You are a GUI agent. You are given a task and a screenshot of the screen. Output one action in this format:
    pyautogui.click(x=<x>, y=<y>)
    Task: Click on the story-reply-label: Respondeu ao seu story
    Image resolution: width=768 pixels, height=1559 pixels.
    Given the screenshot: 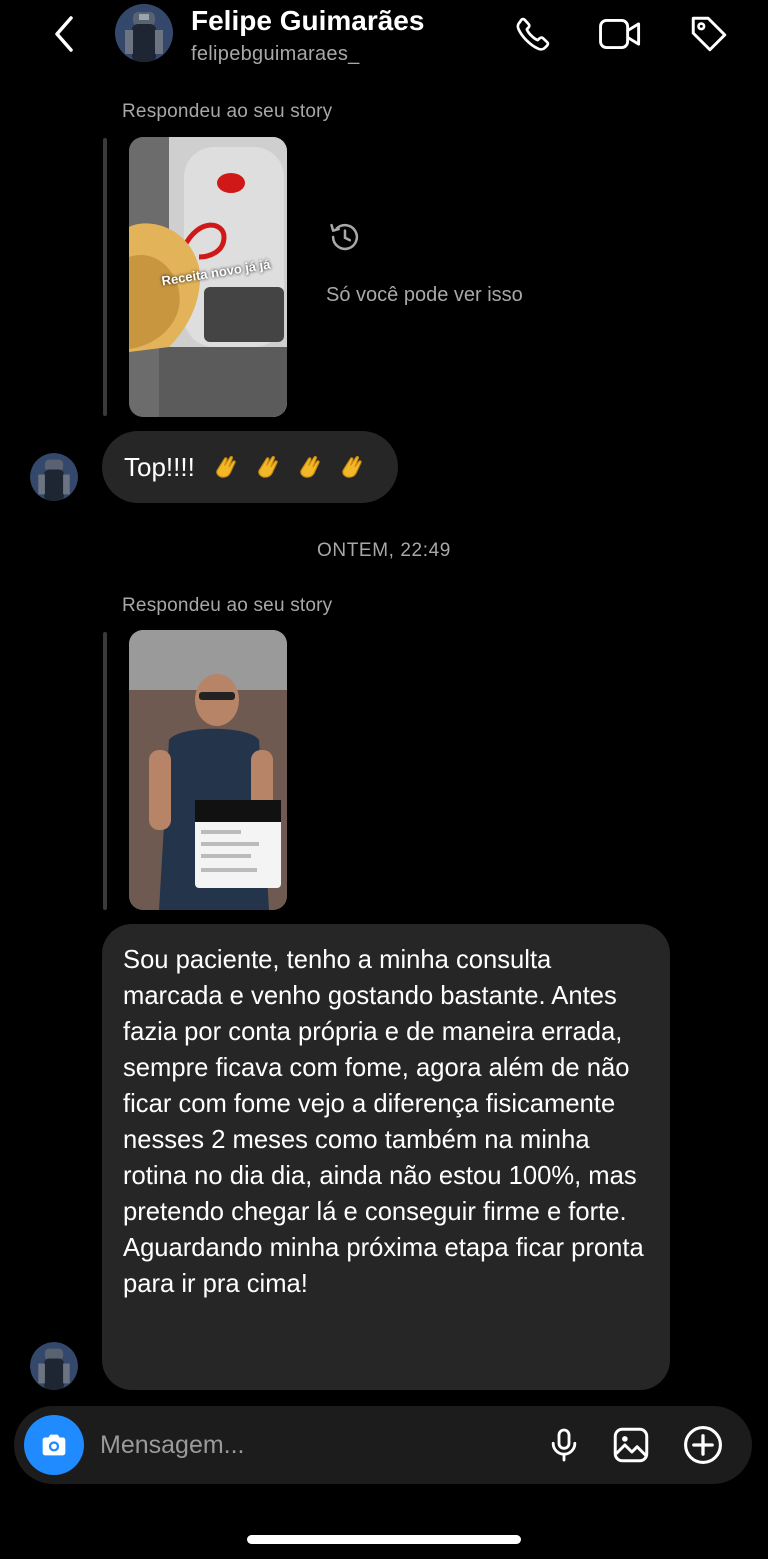 What is the action you would take?
    pyautogui.click(x=227, y=111)
    